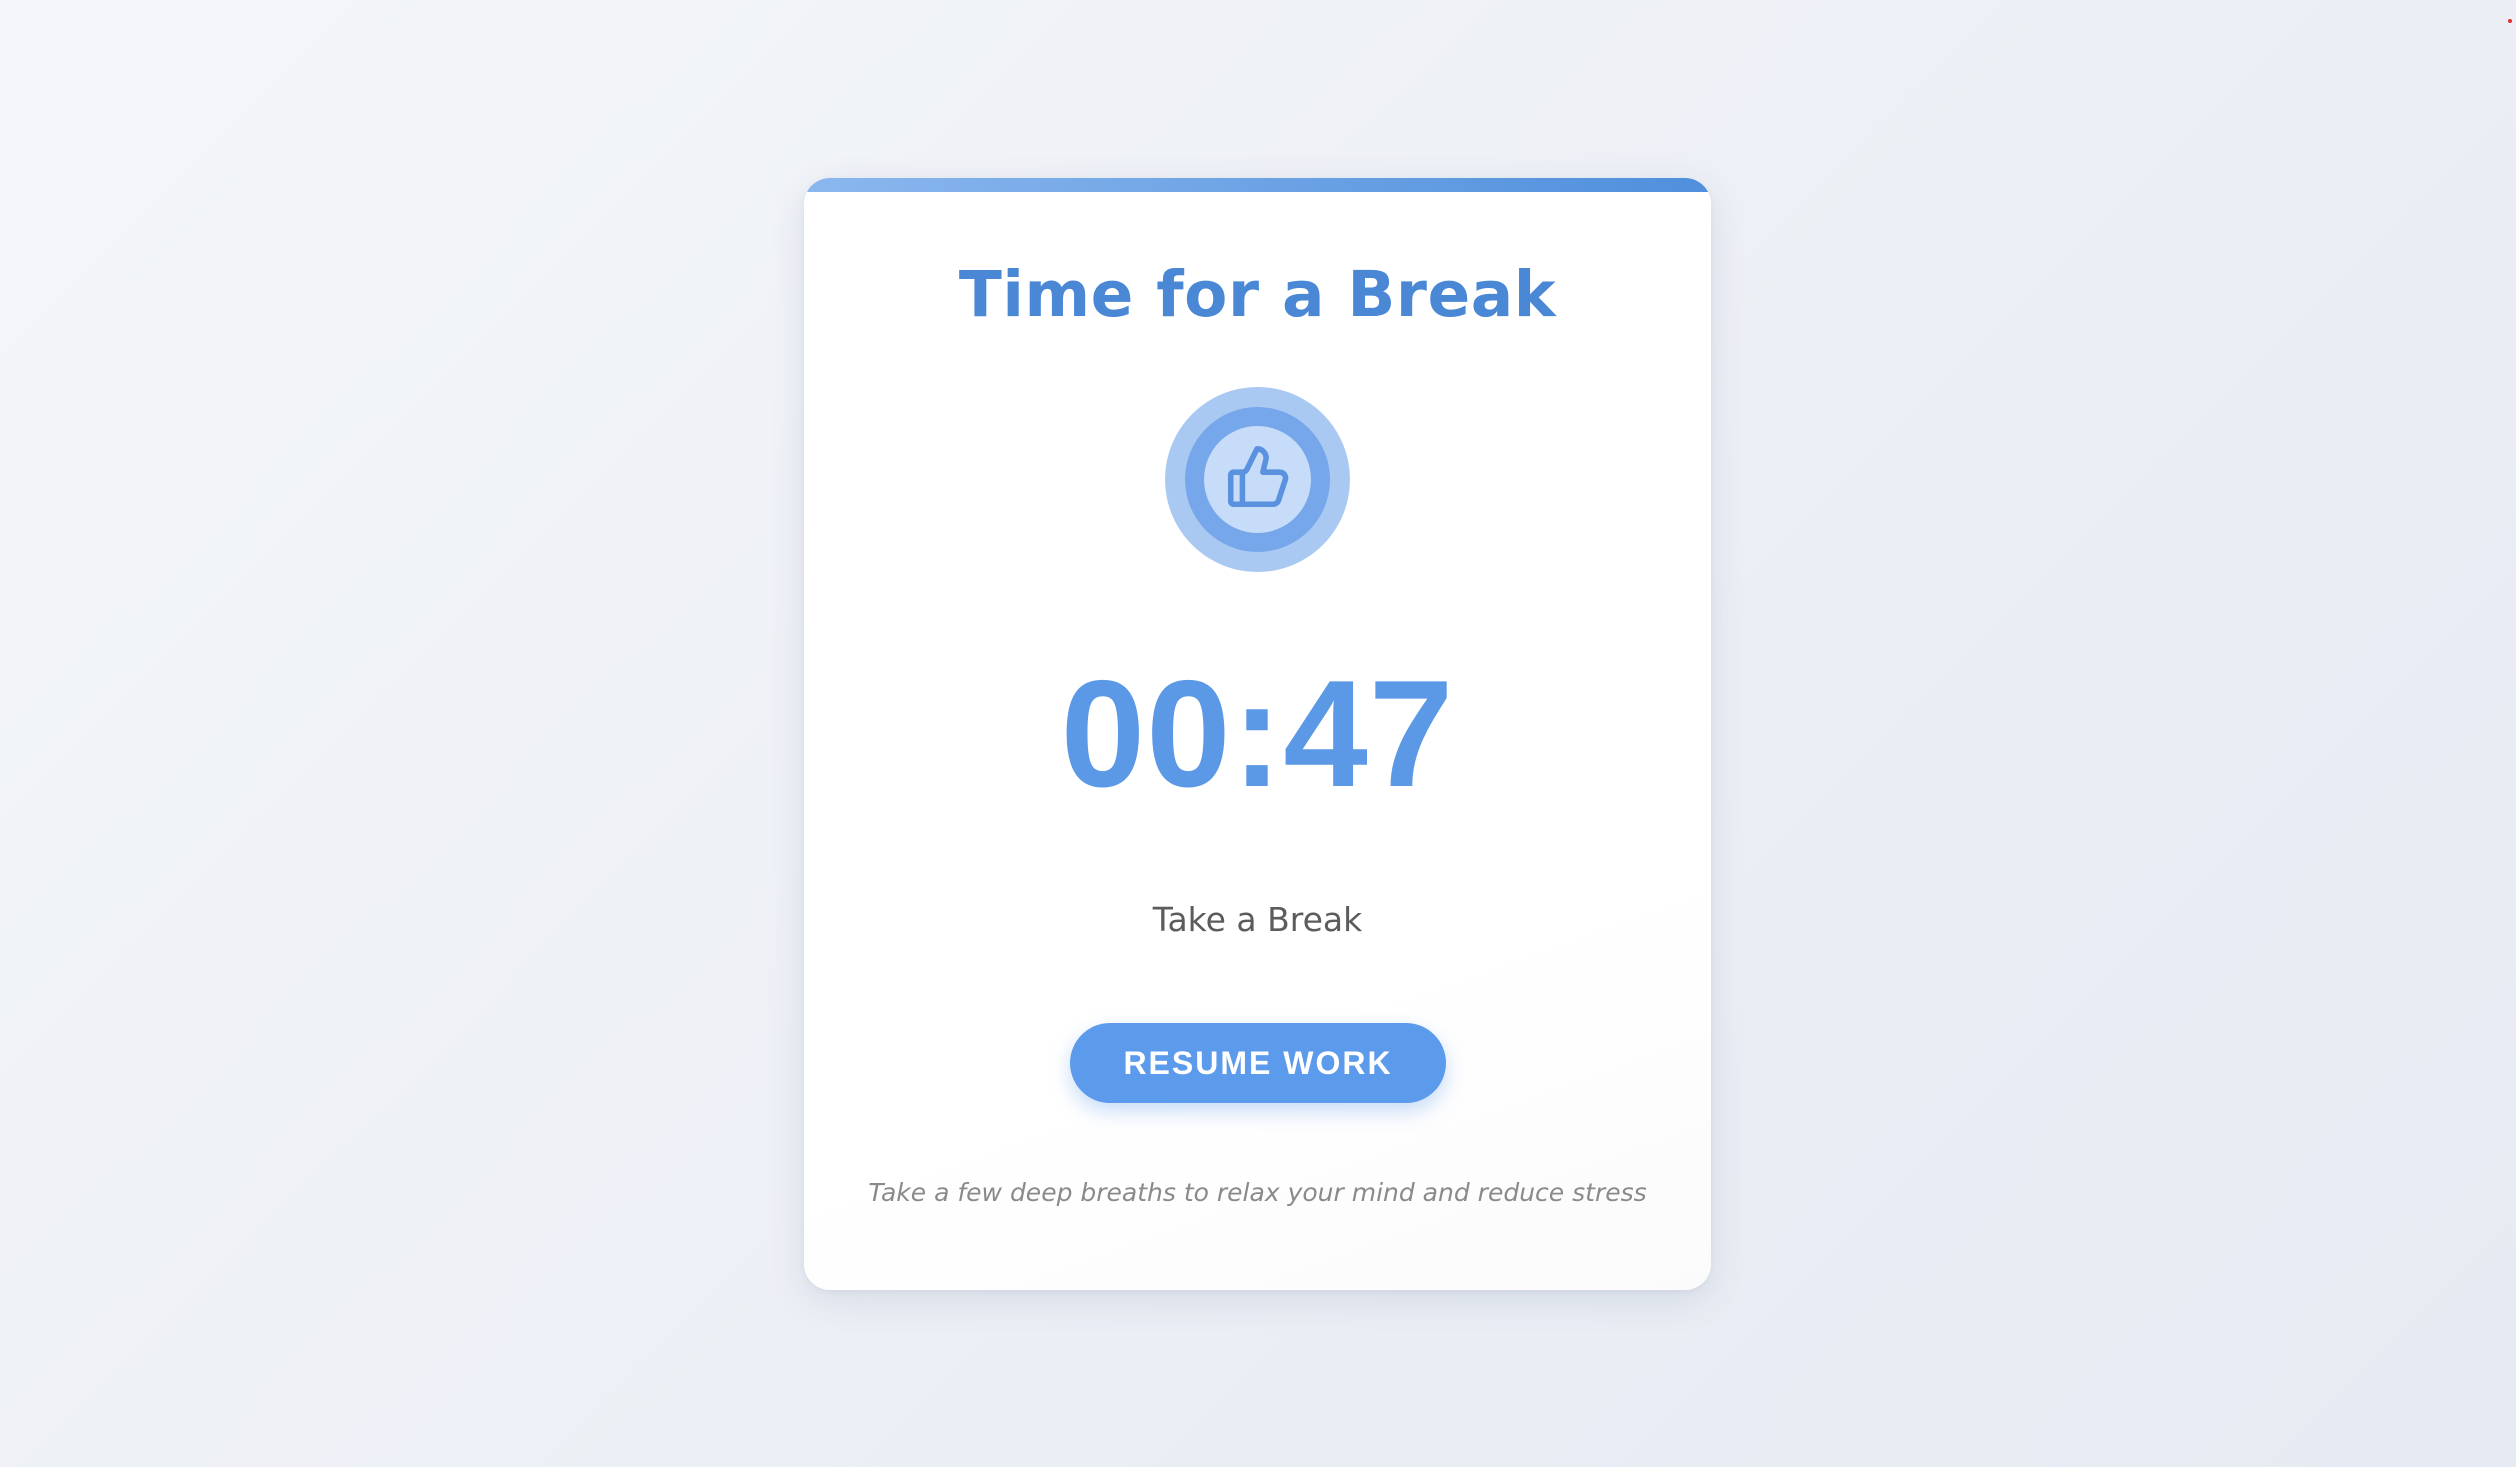 The height and width of the screenshot is (1467, 2516). Describe the element at coordinates (1258, 1063) in the screenshot. I see `resume-work-button: RESUME WORK` at that location.